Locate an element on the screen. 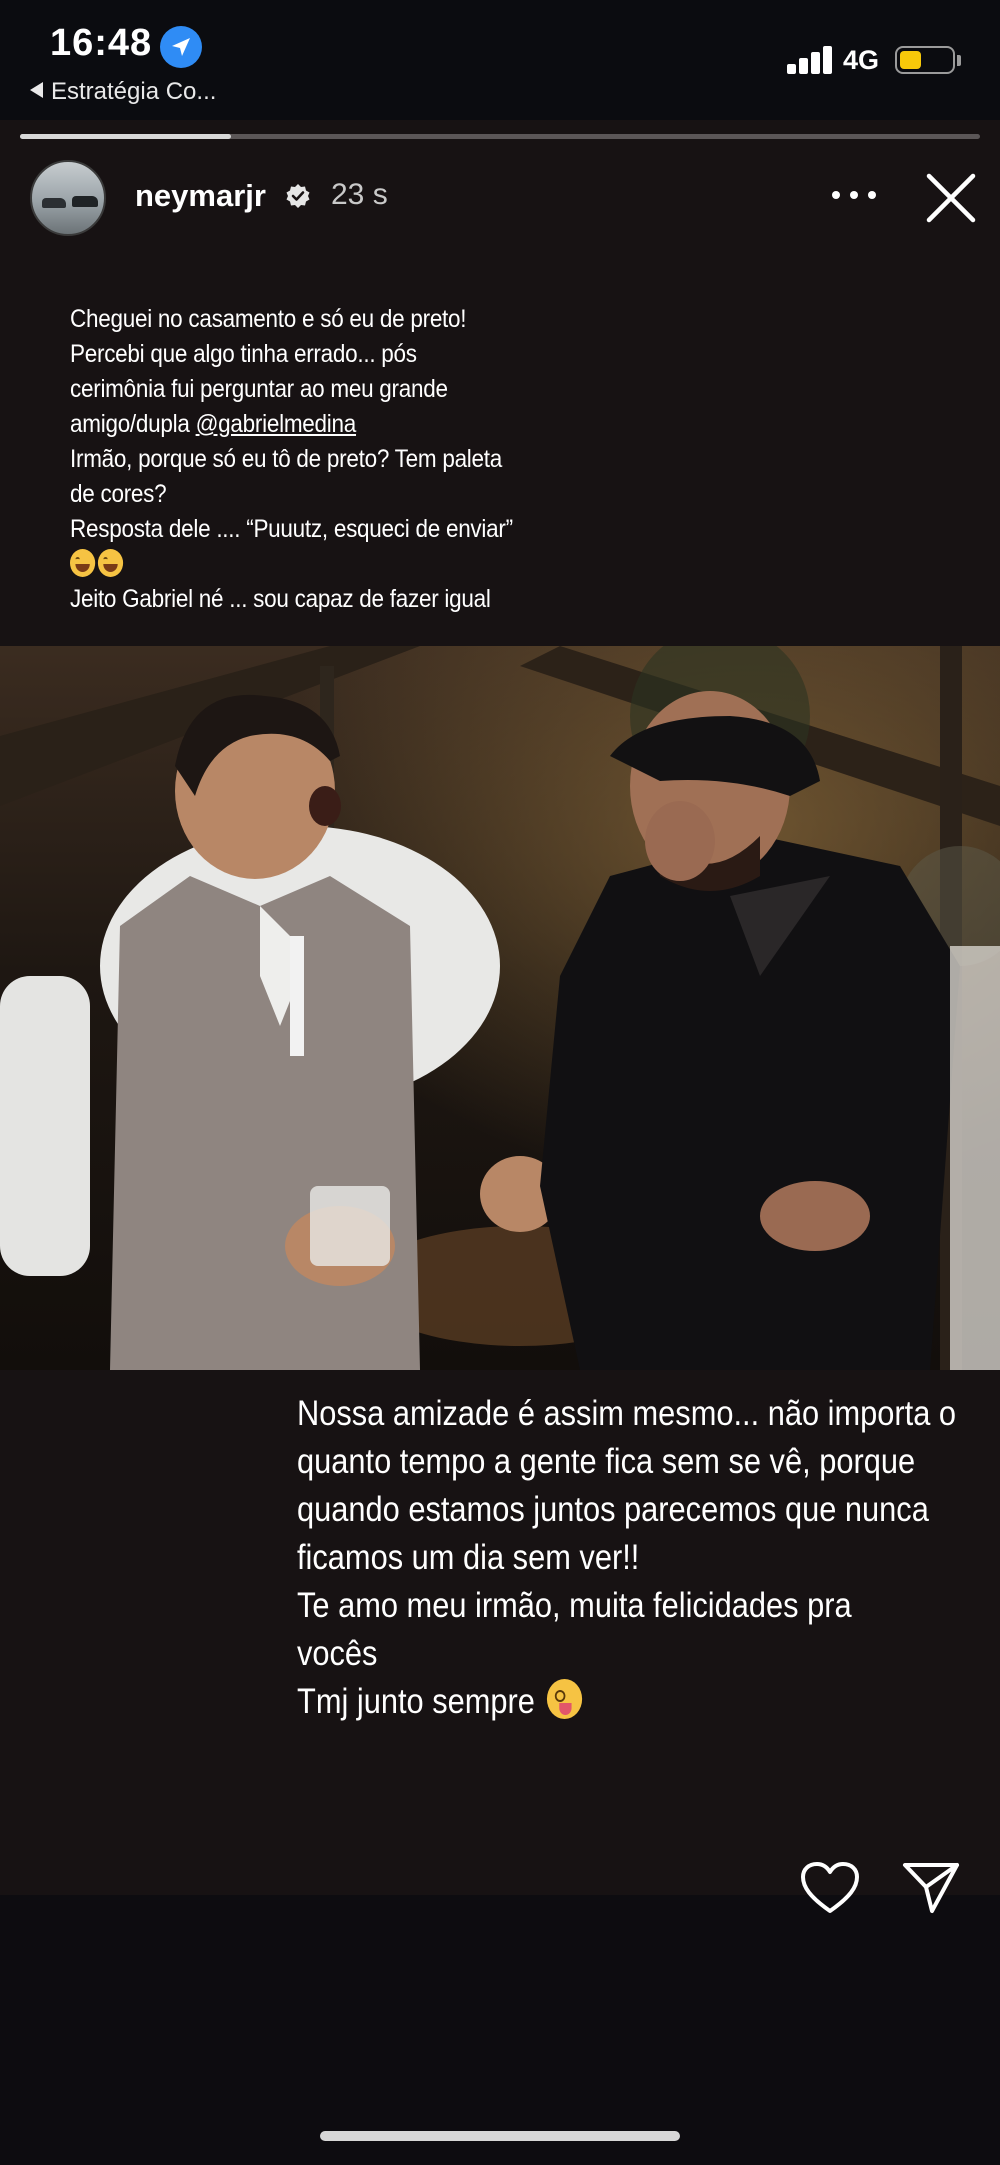 The image size is (1000, 2165). back-arrow-icon is located at coordinates (36, 90).